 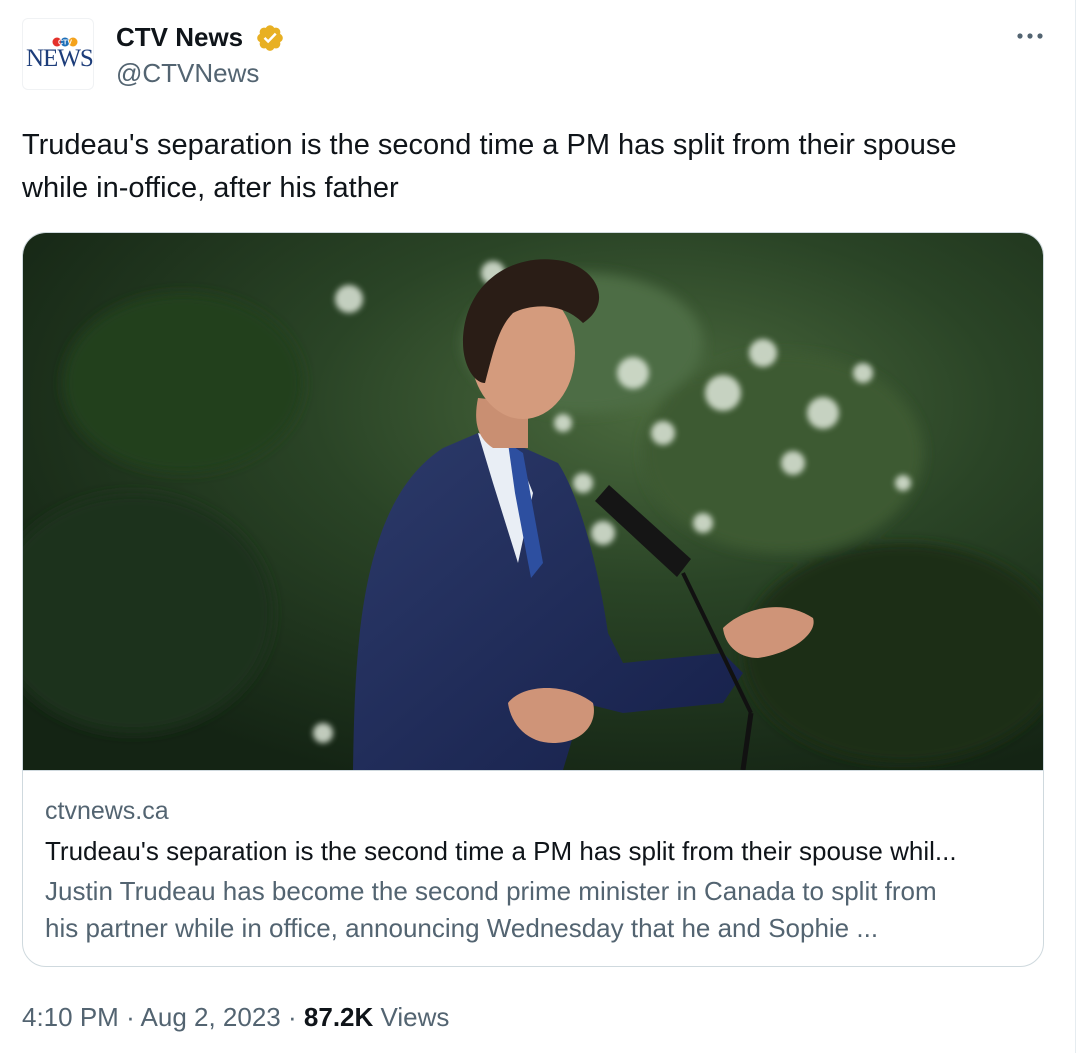 What do you see at coordinates (415, 1017) in the screenshot?
I see `views-label: Views` at bounding box center [415, 1017].